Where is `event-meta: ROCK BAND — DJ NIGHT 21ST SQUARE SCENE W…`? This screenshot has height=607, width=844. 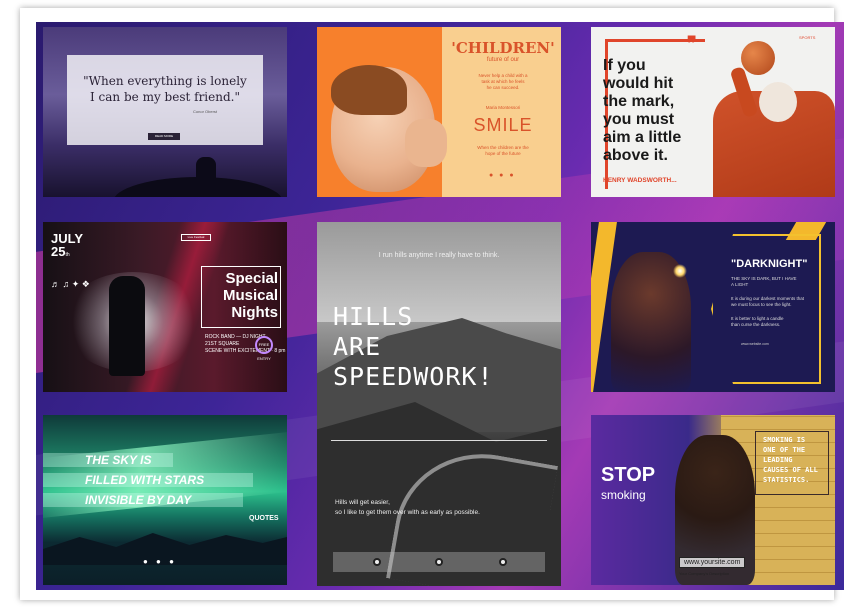 event-meta: ROCK BAND — DJ NIGHT 21ST SQUARE SCENE W… is located at coordinates (245, 344).